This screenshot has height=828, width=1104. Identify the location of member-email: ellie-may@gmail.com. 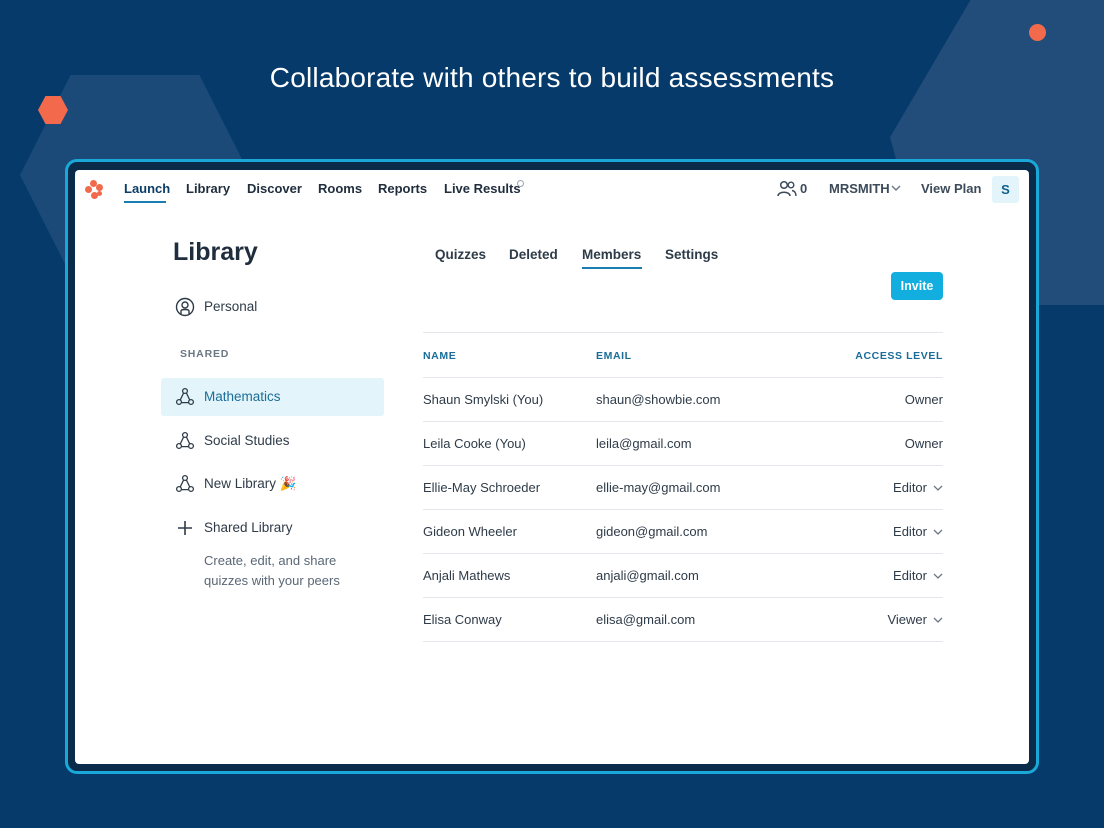
(658, 487).